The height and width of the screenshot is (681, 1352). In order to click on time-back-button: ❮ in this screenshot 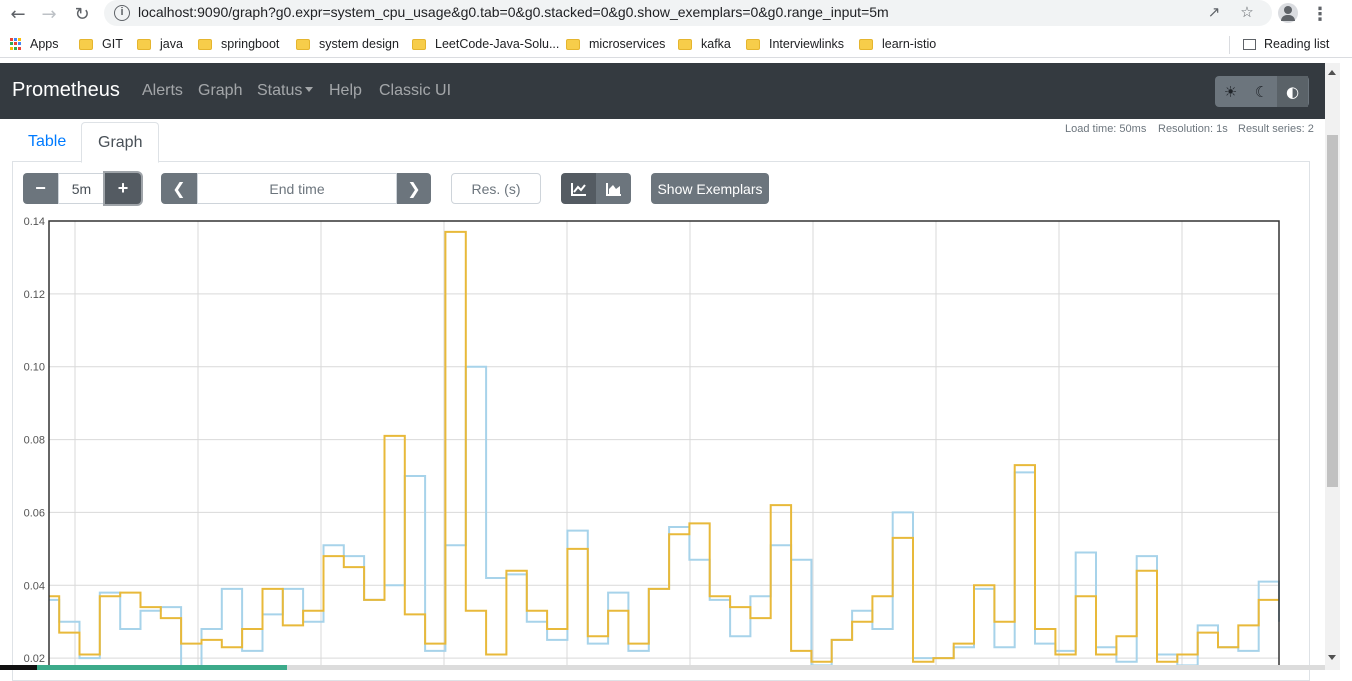, I will do `click(179, 188)`.